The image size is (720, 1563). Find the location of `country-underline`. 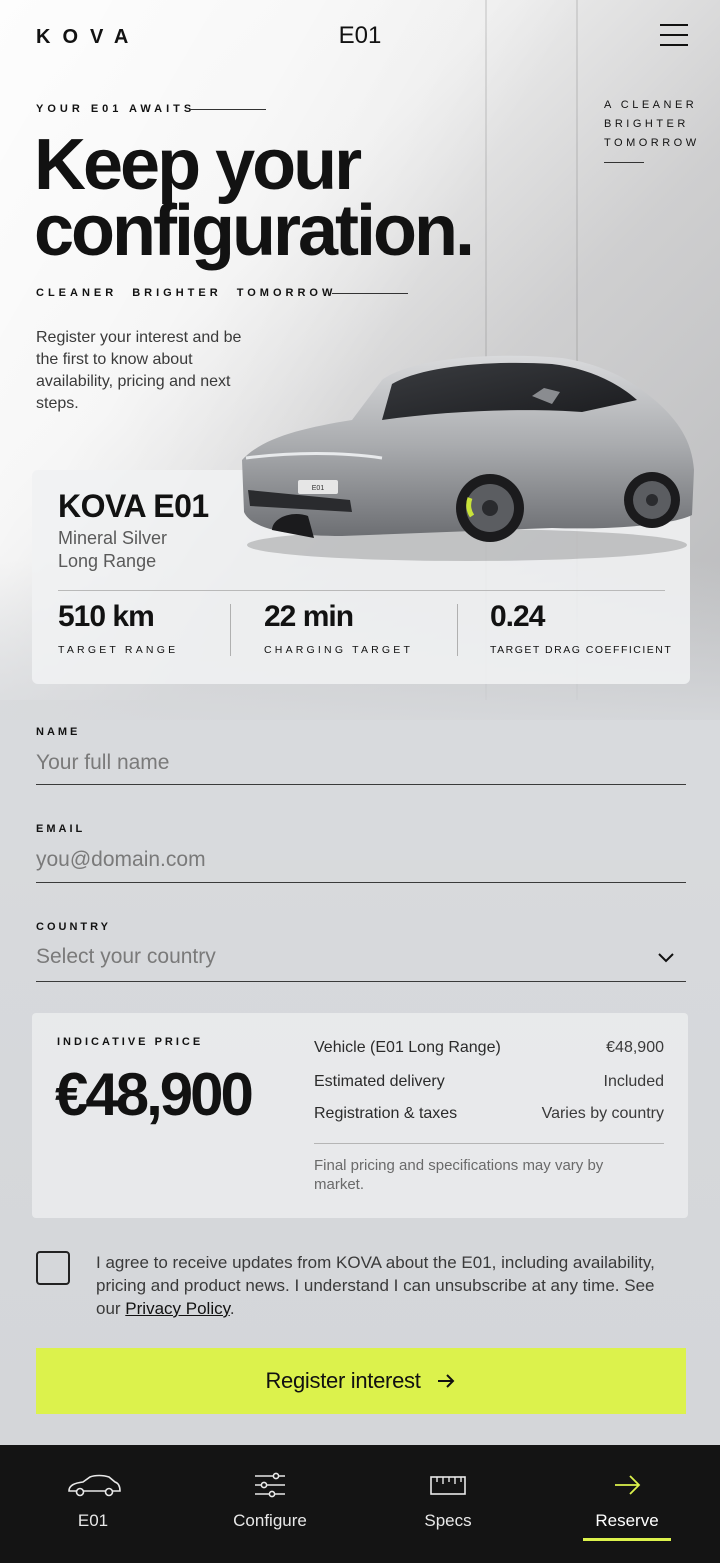

country-underline is located at coordinates (361, 981).